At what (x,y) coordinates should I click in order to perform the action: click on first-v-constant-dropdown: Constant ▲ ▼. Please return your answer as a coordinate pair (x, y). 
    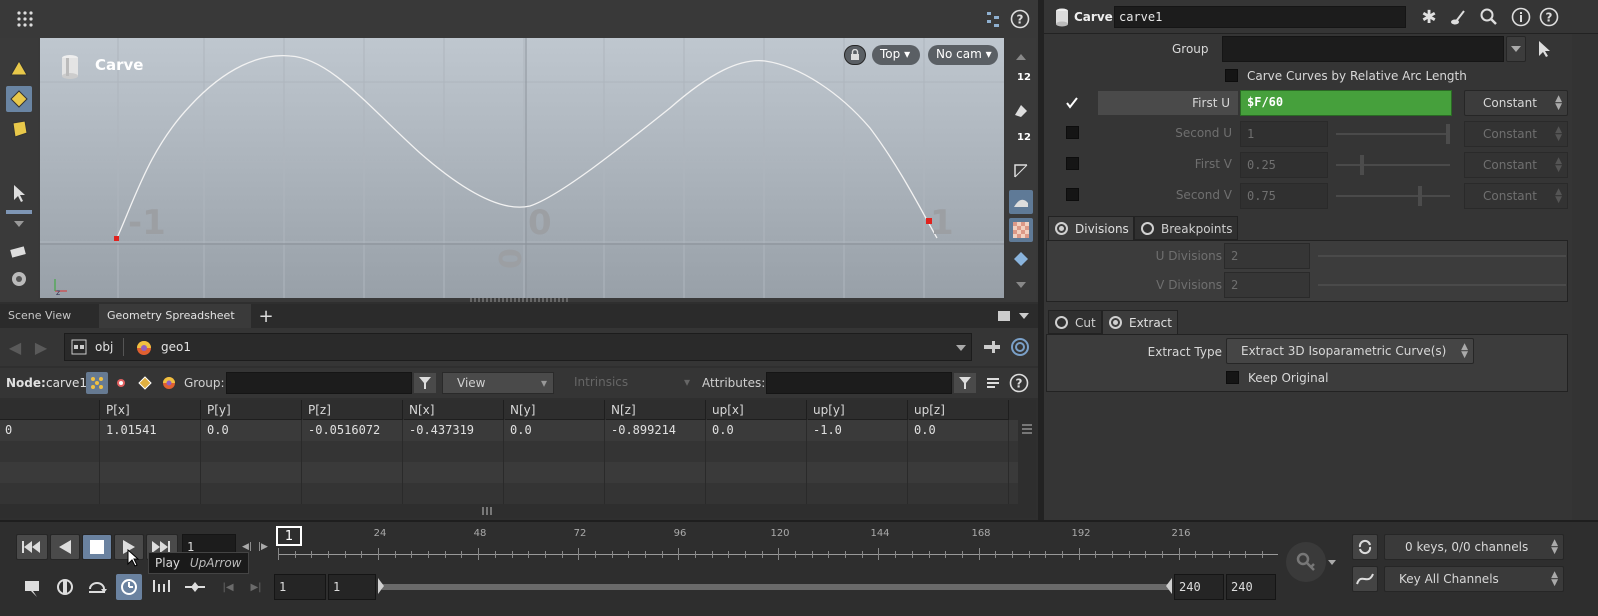
    Looking at the image, I should click on (1516, 165).